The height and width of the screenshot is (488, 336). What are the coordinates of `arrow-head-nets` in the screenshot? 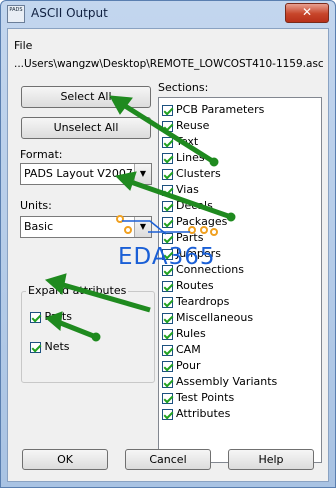 It's located at (54, 321).